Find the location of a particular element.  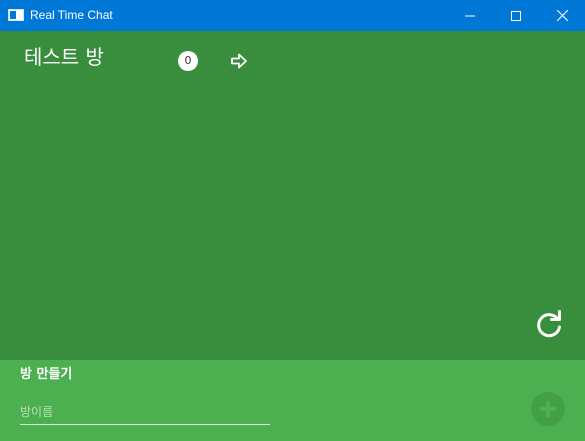

close-button is located at coordinates (562, 15).